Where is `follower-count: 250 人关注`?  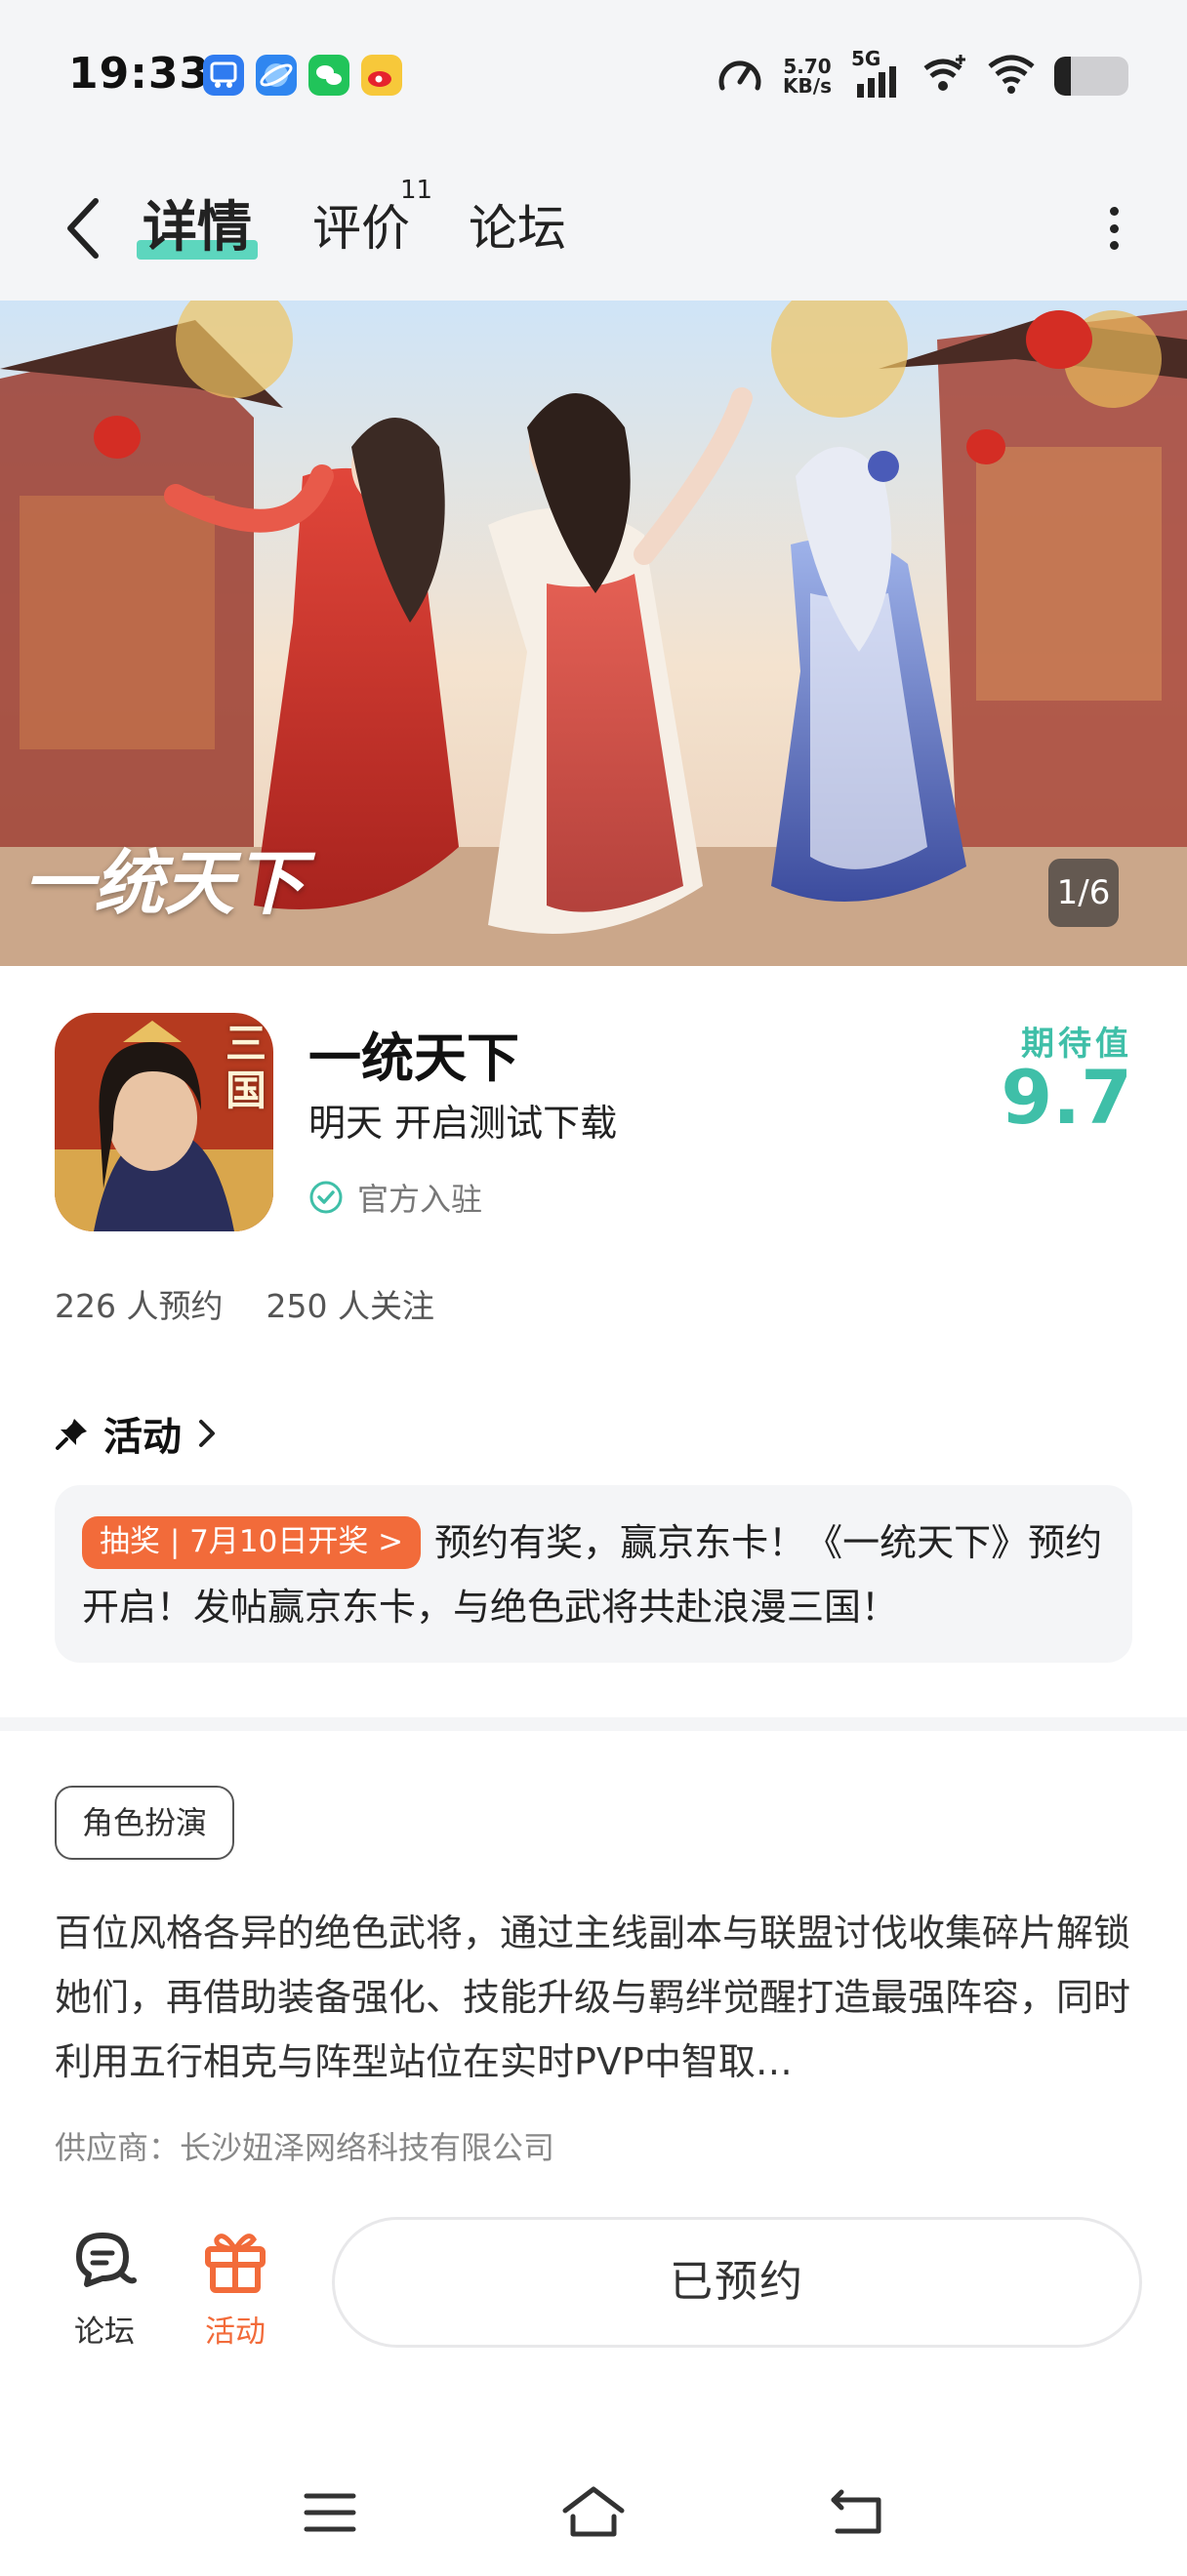 follower-count: 250 人关注 is located at coordinates (350, 1306).